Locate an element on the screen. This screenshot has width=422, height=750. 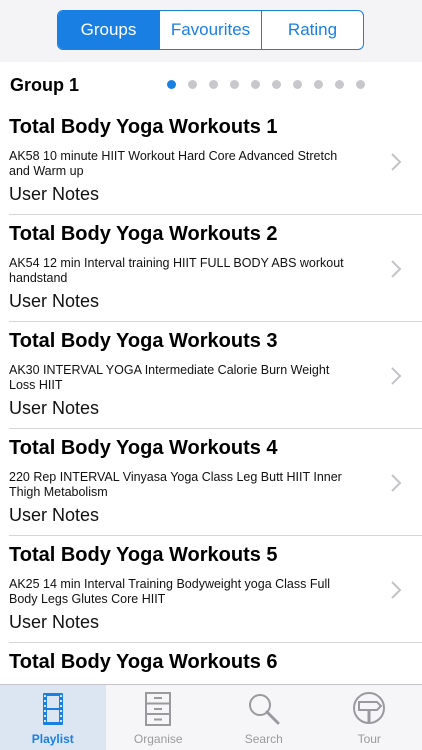
segmented-control: Groups Favourites Rating is located at coordinates (210, 30).